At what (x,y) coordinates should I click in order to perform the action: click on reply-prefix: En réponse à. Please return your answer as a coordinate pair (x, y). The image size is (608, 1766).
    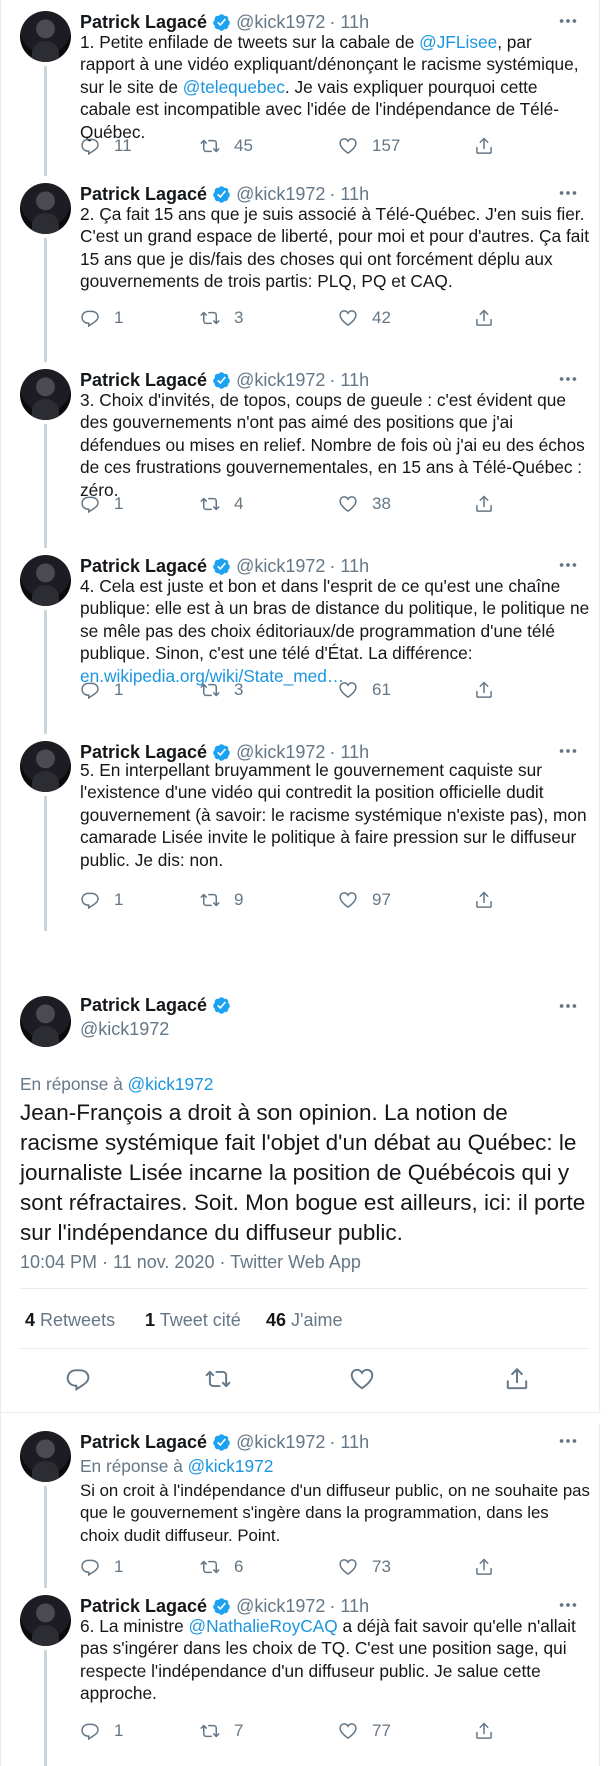
    Looking at the image, I should click on (131, 1466).